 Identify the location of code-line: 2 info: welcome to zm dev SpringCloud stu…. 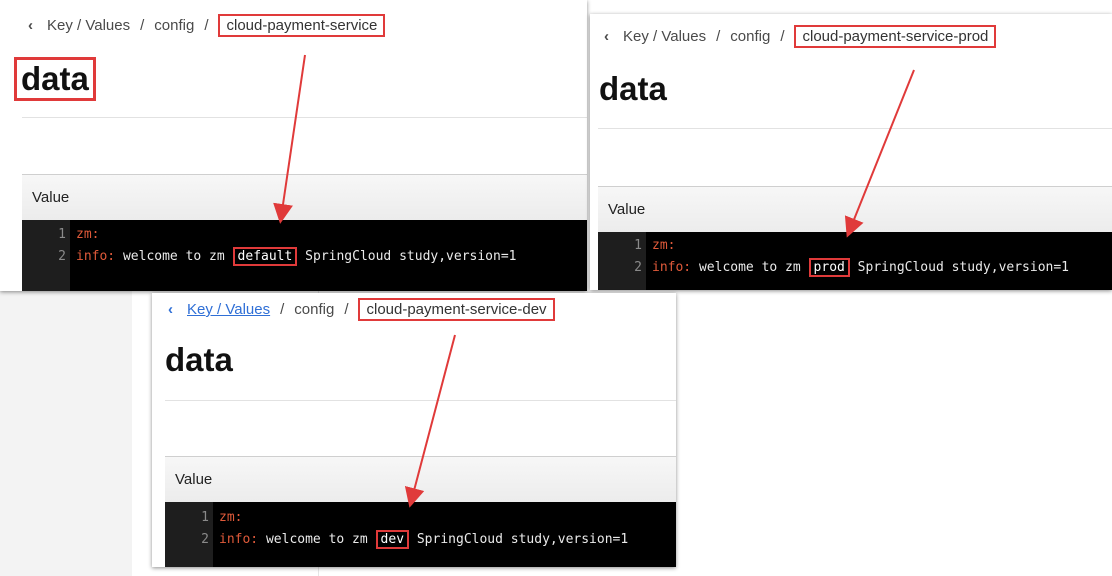
(396, 540).